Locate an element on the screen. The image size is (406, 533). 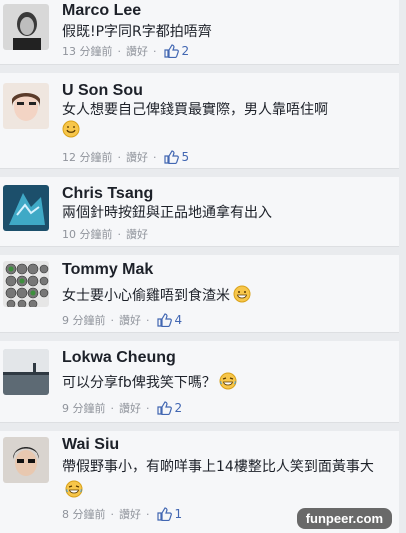
commenter-name: Lokwa Cheung is located at coordinates (119, 358).